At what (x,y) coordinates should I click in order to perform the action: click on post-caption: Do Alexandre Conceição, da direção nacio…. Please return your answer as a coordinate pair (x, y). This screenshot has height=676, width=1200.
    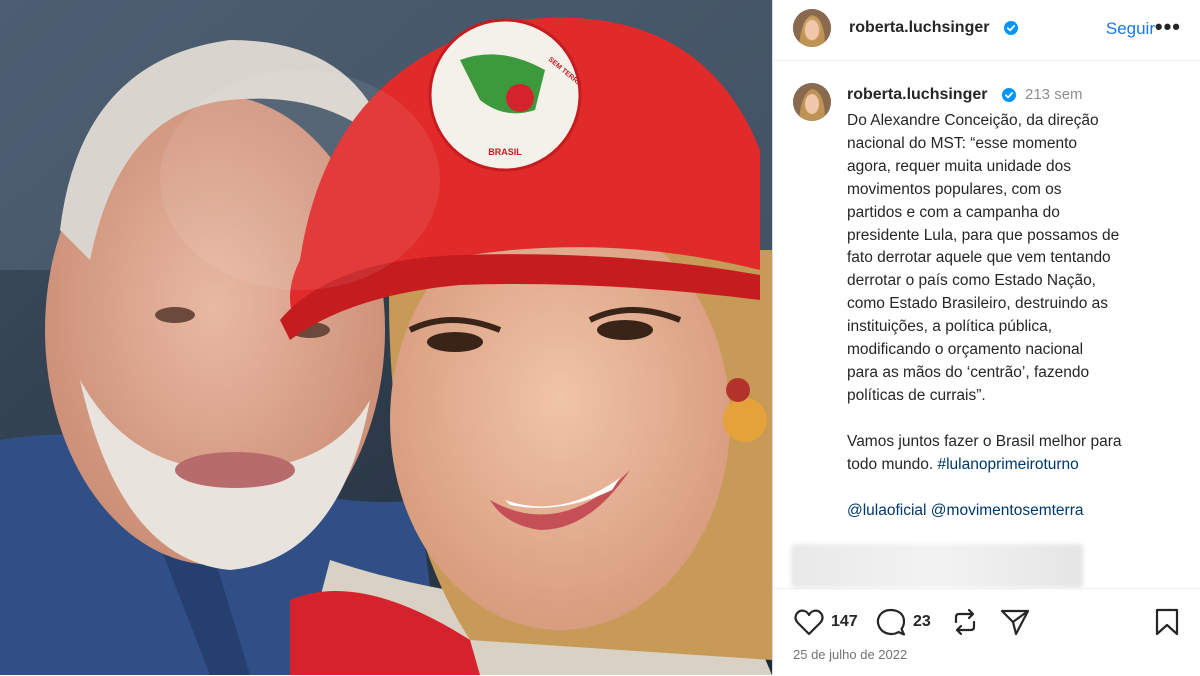
    Looking at the image, I should click on (1012, 293).